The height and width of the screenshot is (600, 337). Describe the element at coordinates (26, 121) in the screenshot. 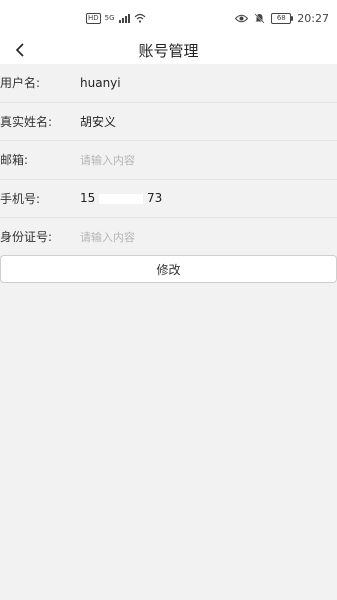

I see `realname-label: 真实姓名:` at that location.